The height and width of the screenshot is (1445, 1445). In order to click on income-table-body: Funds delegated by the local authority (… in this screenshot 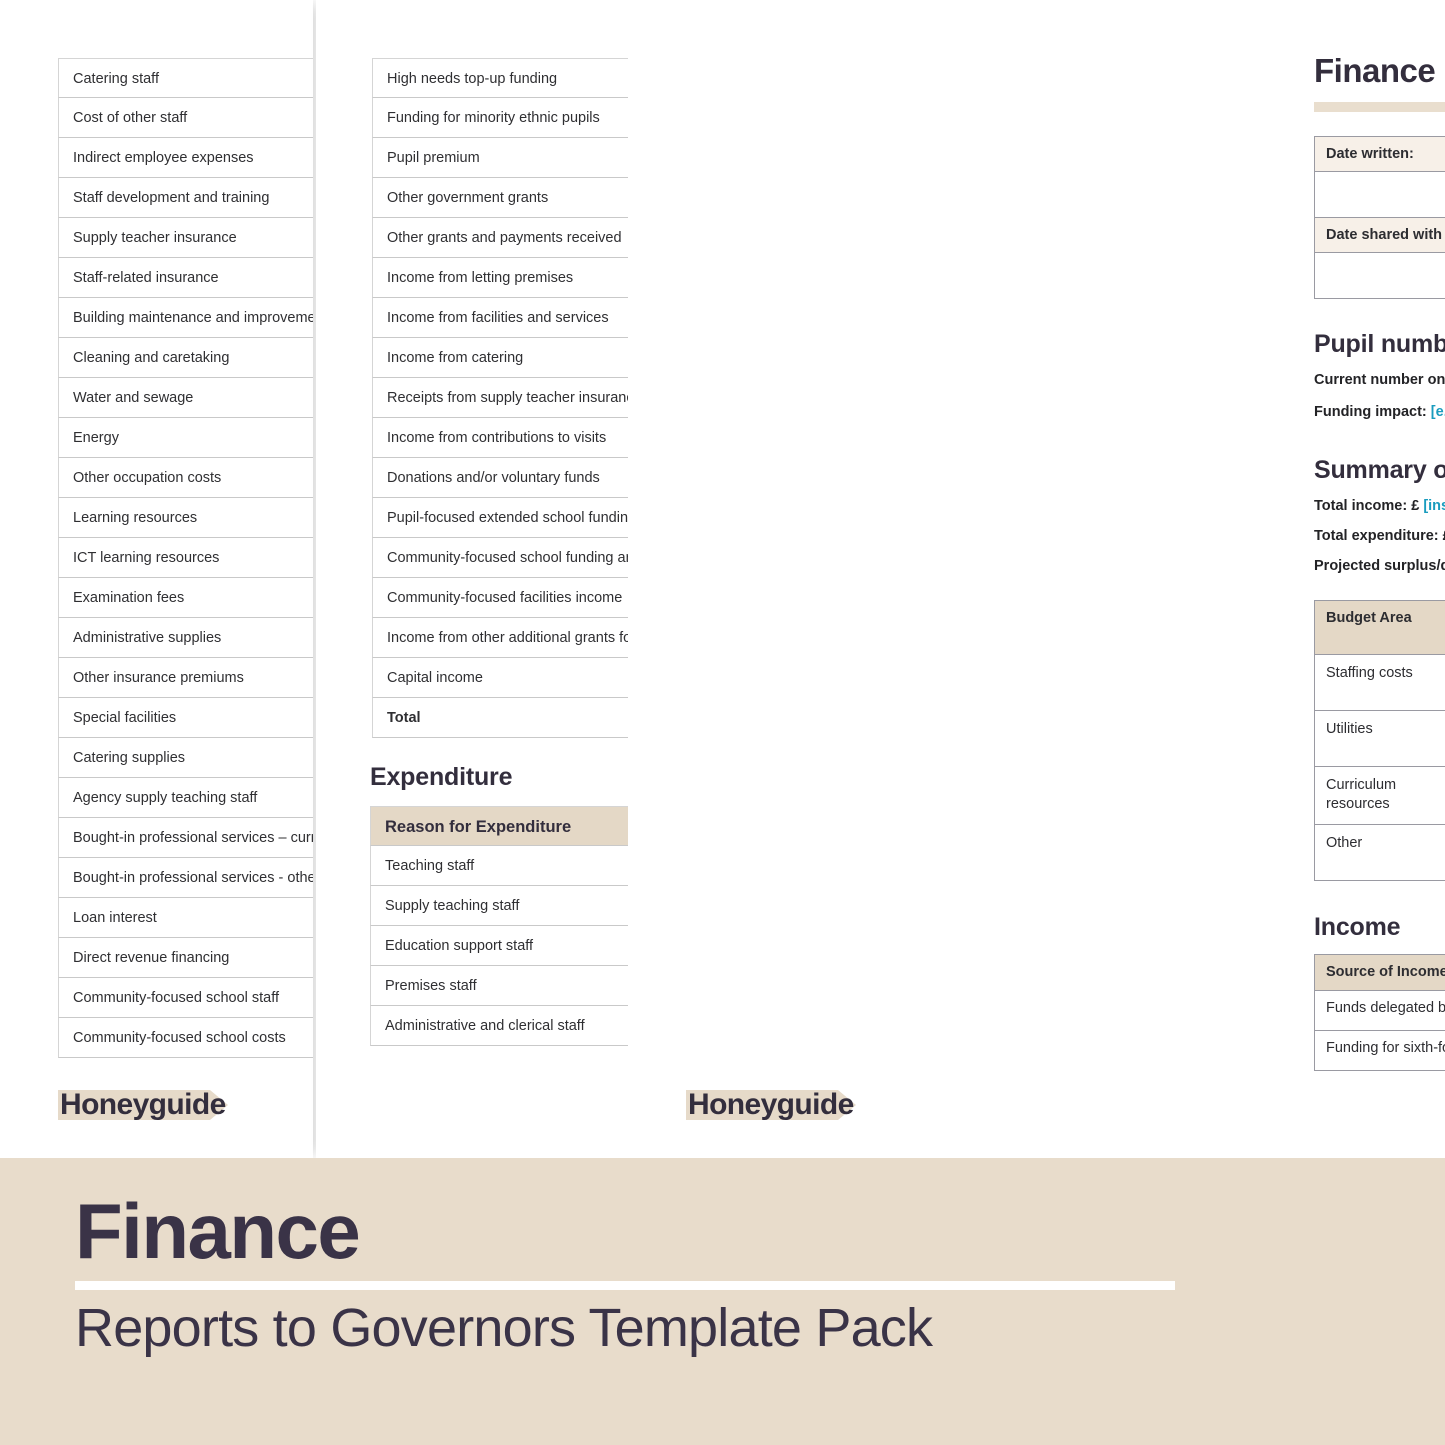, I will do `click(1379, 1031)`.